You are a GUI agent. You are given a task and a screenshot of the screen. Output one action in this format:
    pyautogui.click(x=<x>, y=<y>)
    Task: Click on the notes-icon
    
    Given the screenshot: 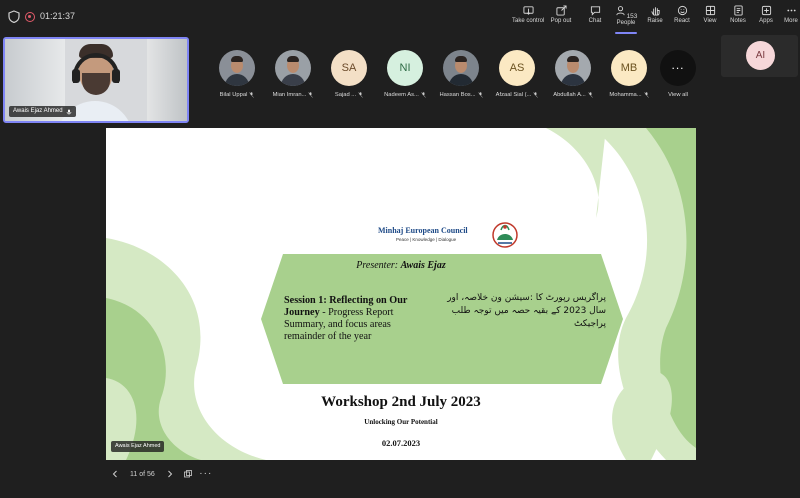 What is the action you would take?
    pyautogui.click(x=738, y=10)
    